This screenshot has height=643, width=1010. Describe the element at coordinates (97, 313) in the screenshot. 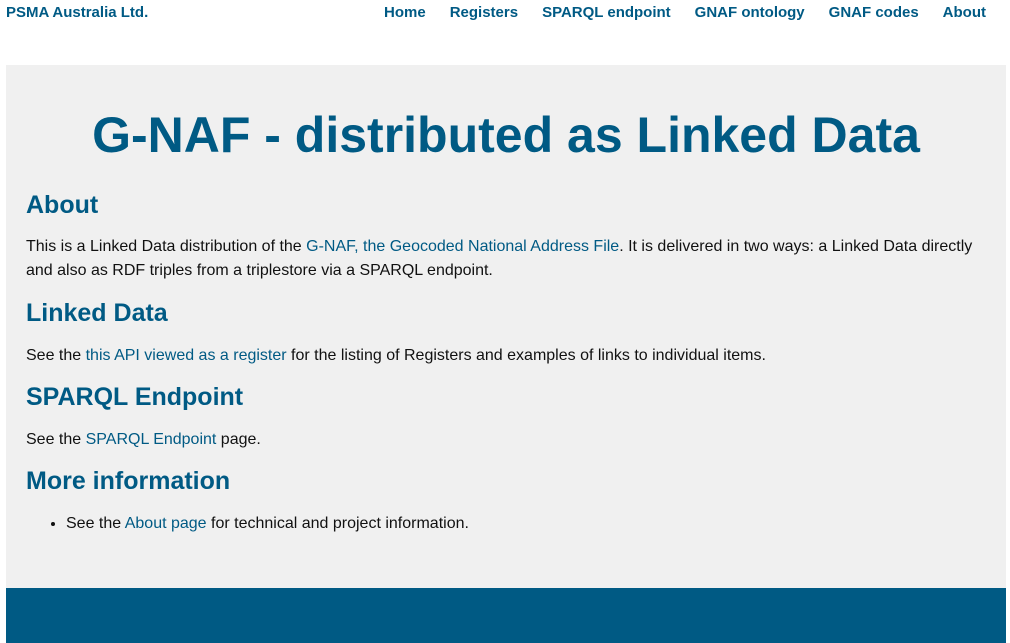

I see `linked-data-heading: Linked Data` at that location.